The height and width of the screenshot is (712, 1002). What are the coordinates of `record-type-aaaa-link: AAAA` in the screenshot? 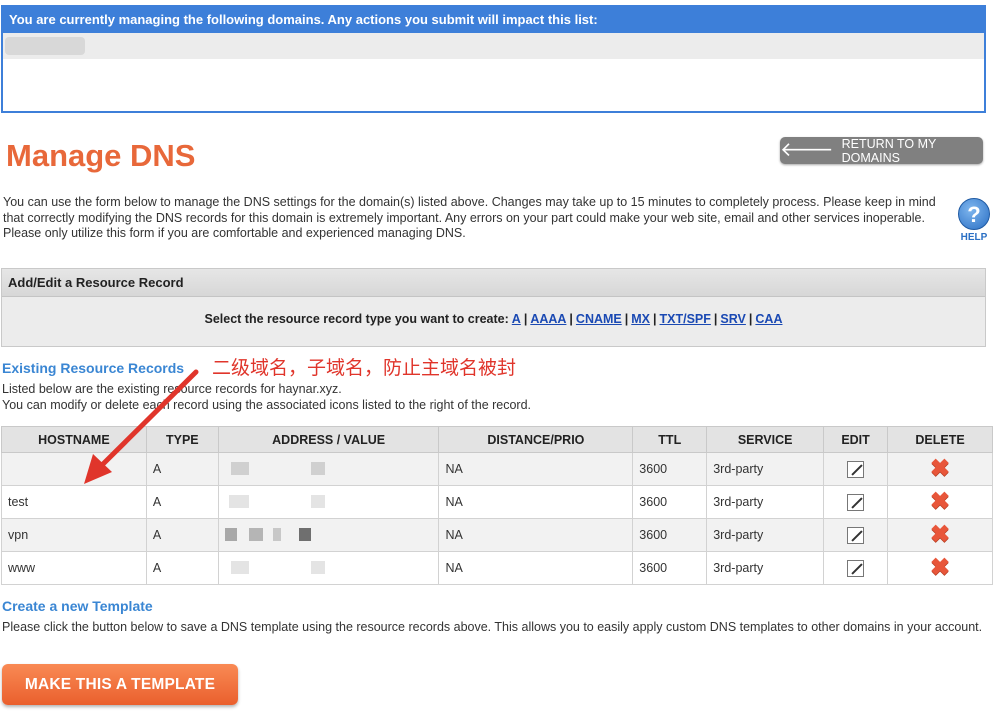 It's located at (548, 319).